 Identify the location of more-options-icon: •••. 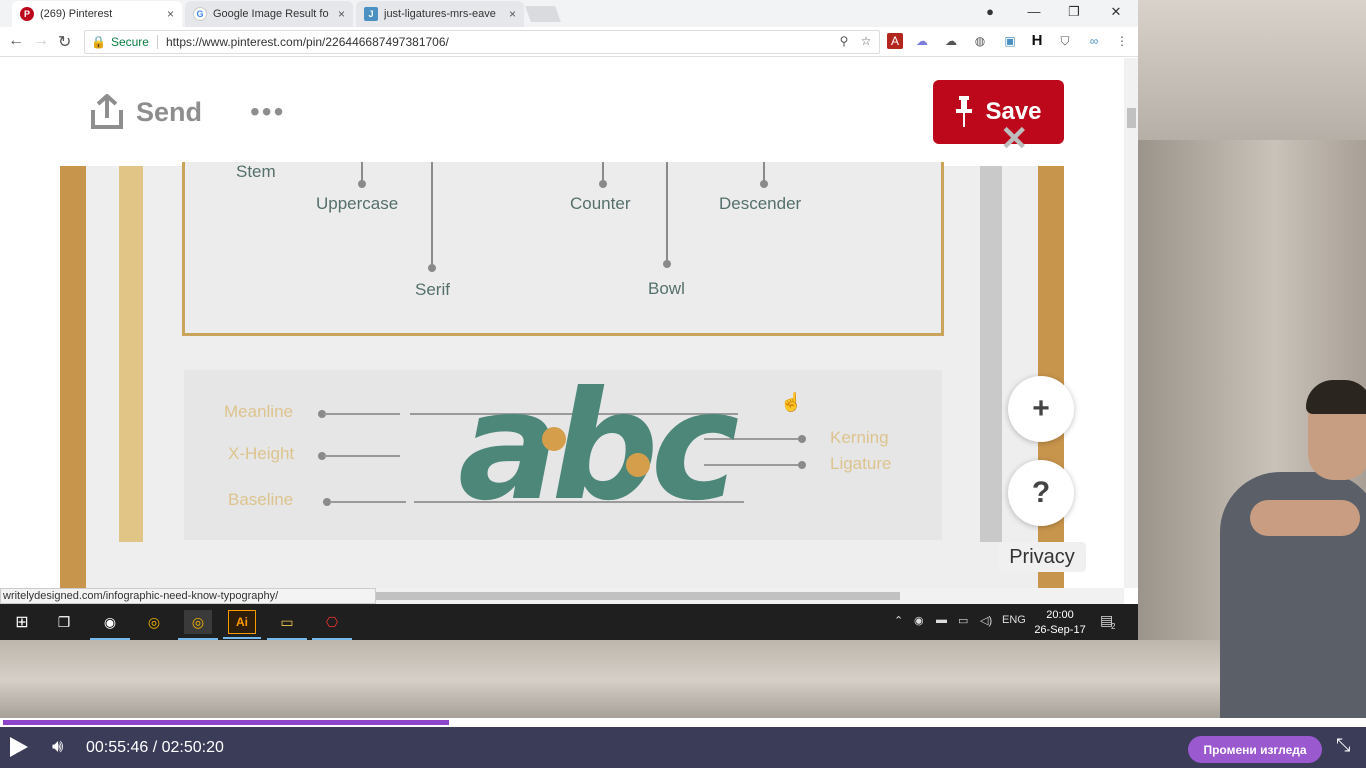
(267, 112).